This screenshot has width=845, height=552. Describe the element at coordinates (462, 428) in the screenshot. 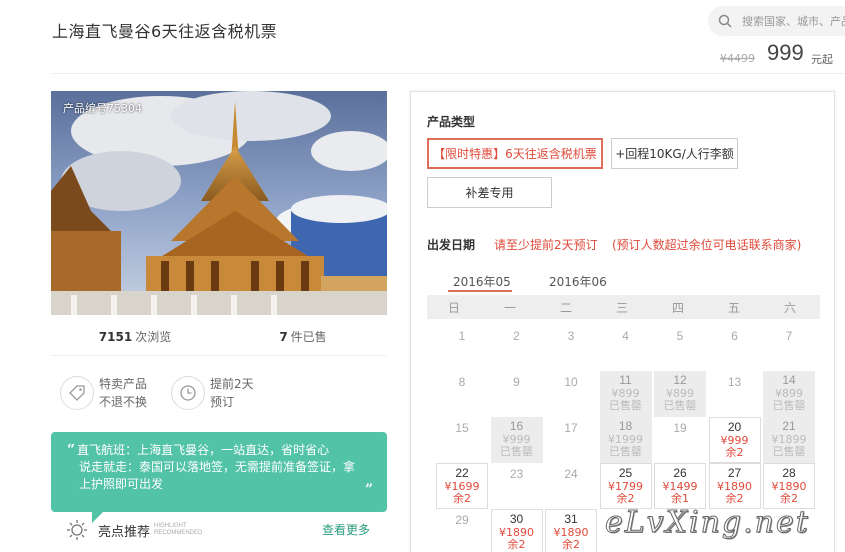

I see `day-number: 15` at that location.